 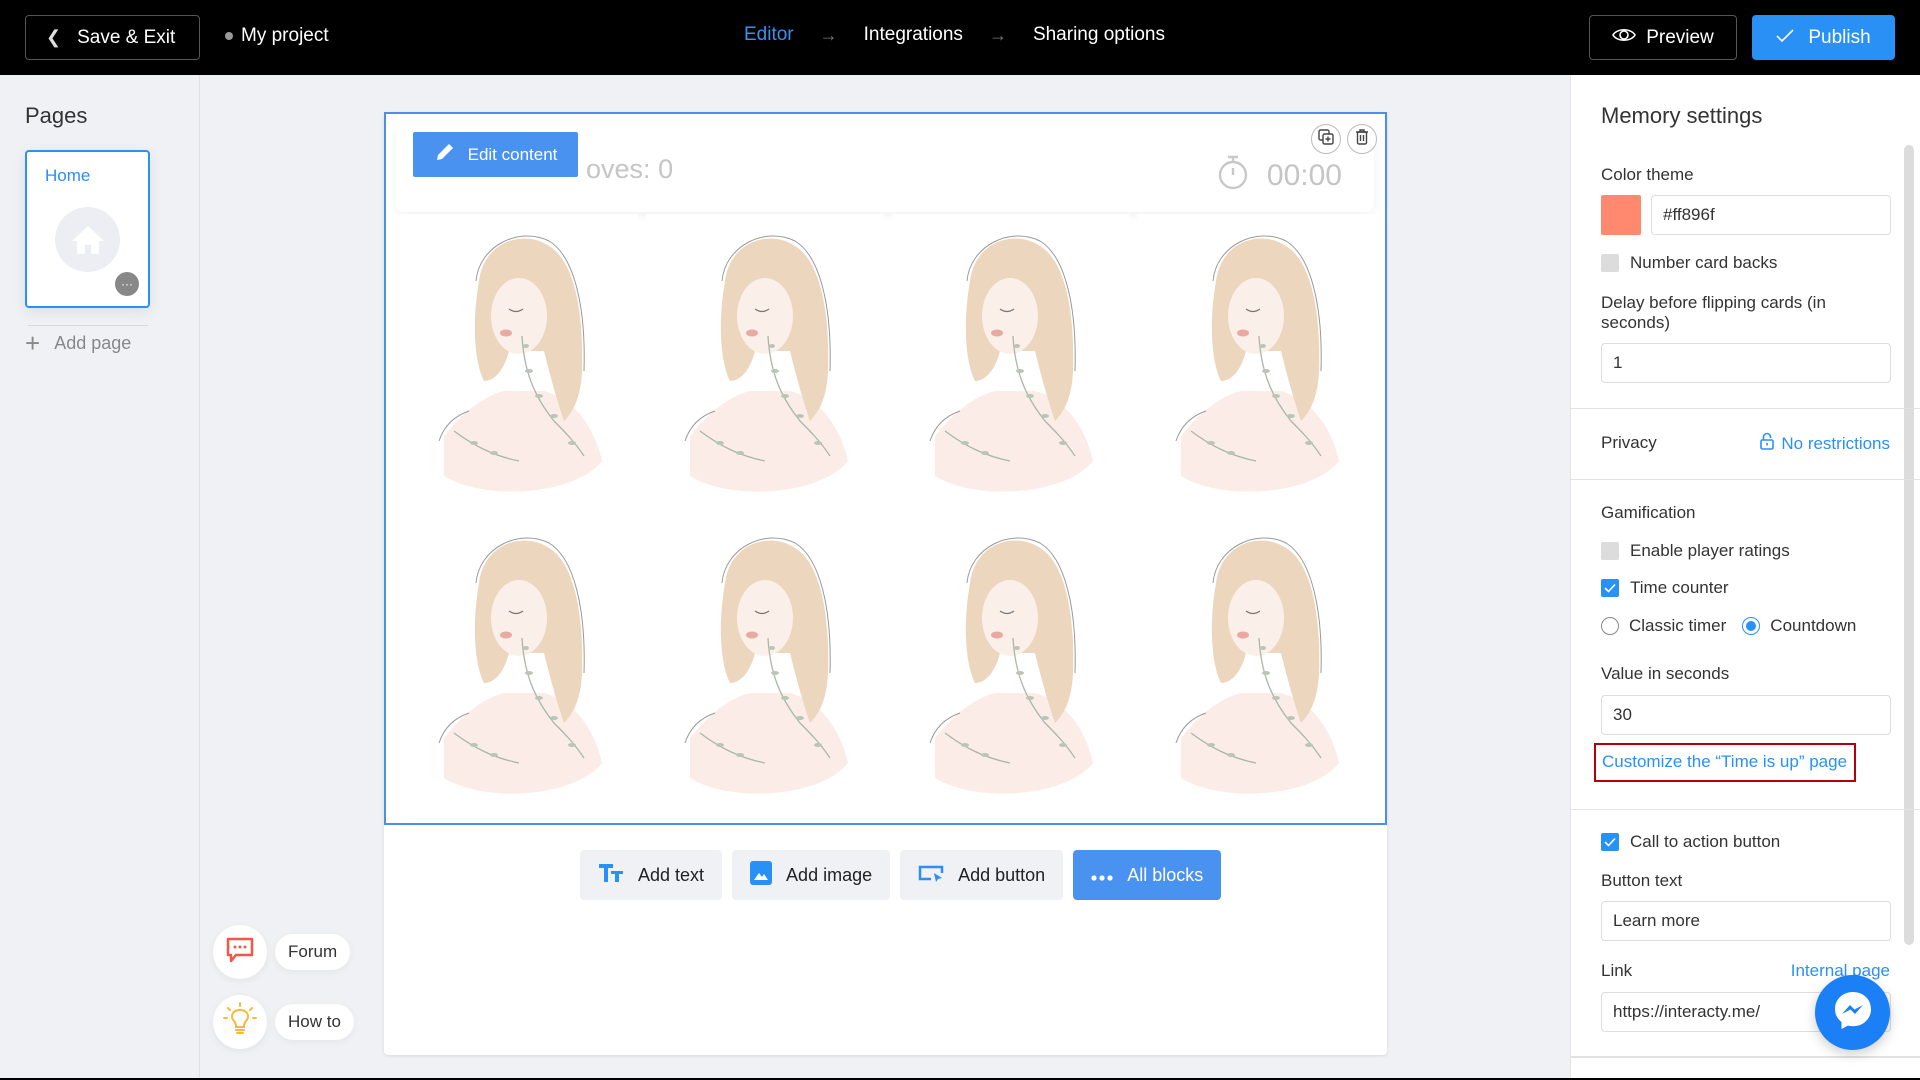 What do you see at coordinates (913, 35) in the screenshot?
I see `step-integrations: Integrations` at bounding box center [913, 35].